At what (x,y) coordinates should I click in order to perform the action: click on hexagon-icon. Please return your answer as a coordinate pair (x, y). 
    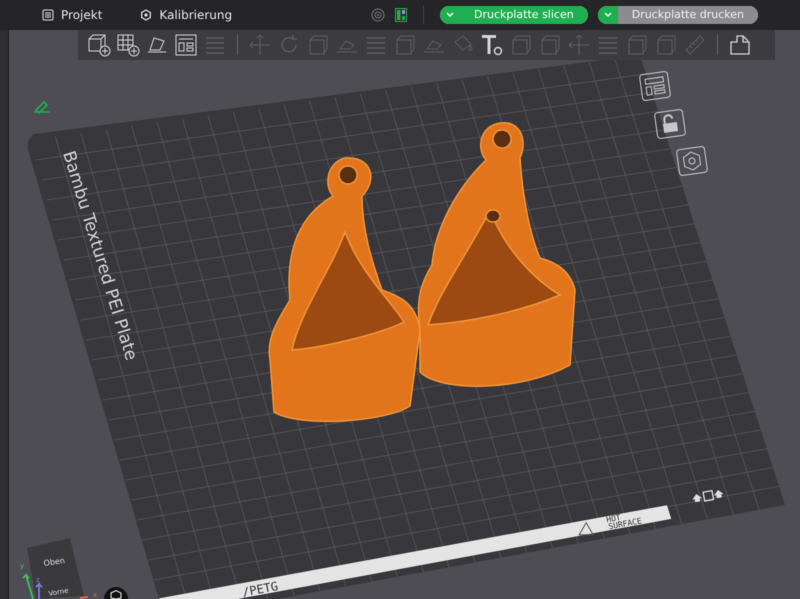
    Looking at the image, I should click on (146, 15).